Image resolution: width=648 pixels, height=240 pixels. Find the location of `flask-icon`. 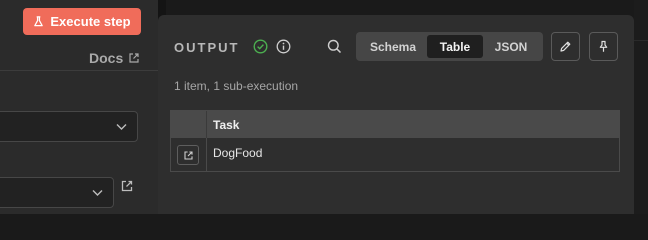

flask-icon is located at coordinates (39, 21).